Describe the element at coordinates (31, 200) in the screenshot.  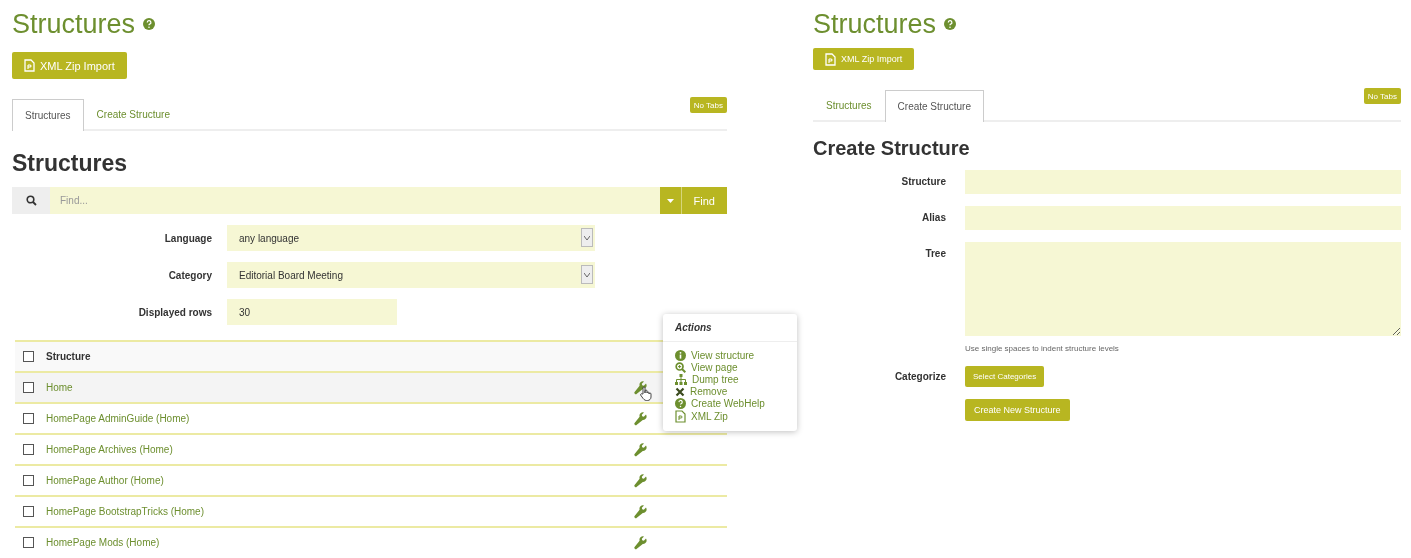
I see `search-icon` at that location.